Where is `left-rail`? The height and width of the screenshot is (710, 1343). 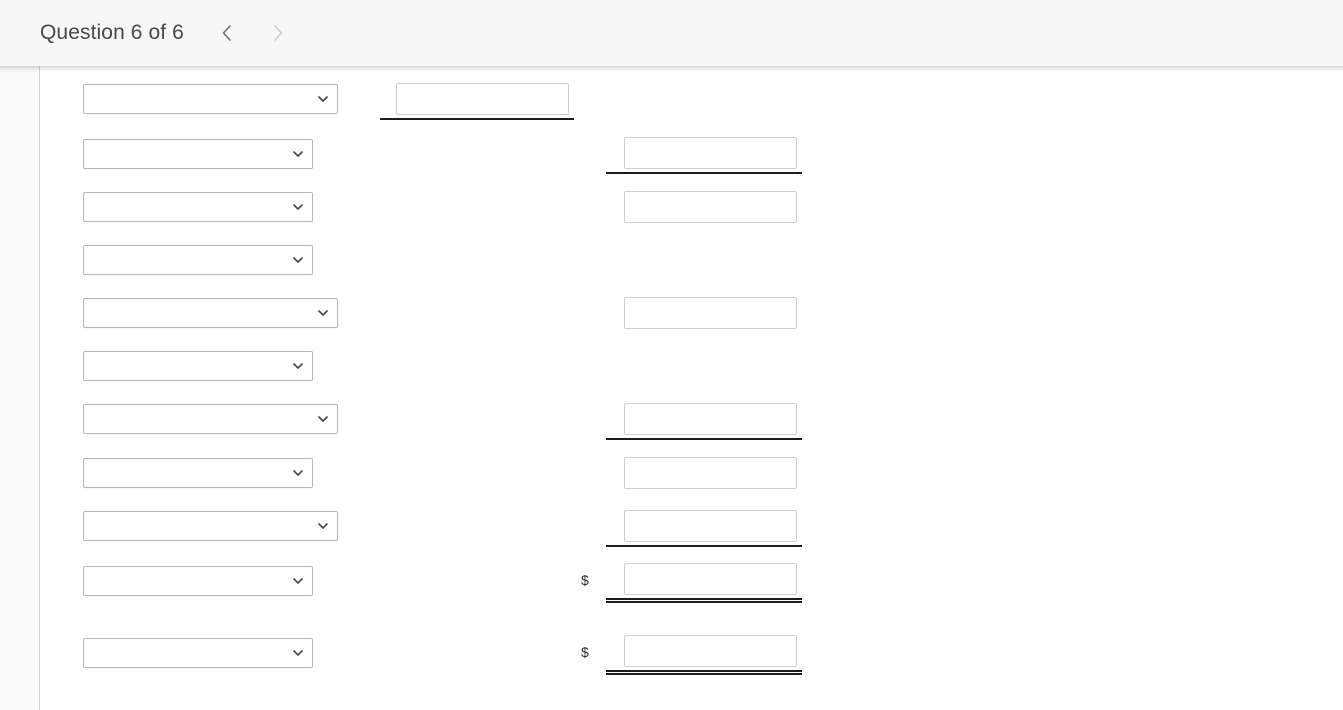 left-rail is located at coordinates (20, 388).